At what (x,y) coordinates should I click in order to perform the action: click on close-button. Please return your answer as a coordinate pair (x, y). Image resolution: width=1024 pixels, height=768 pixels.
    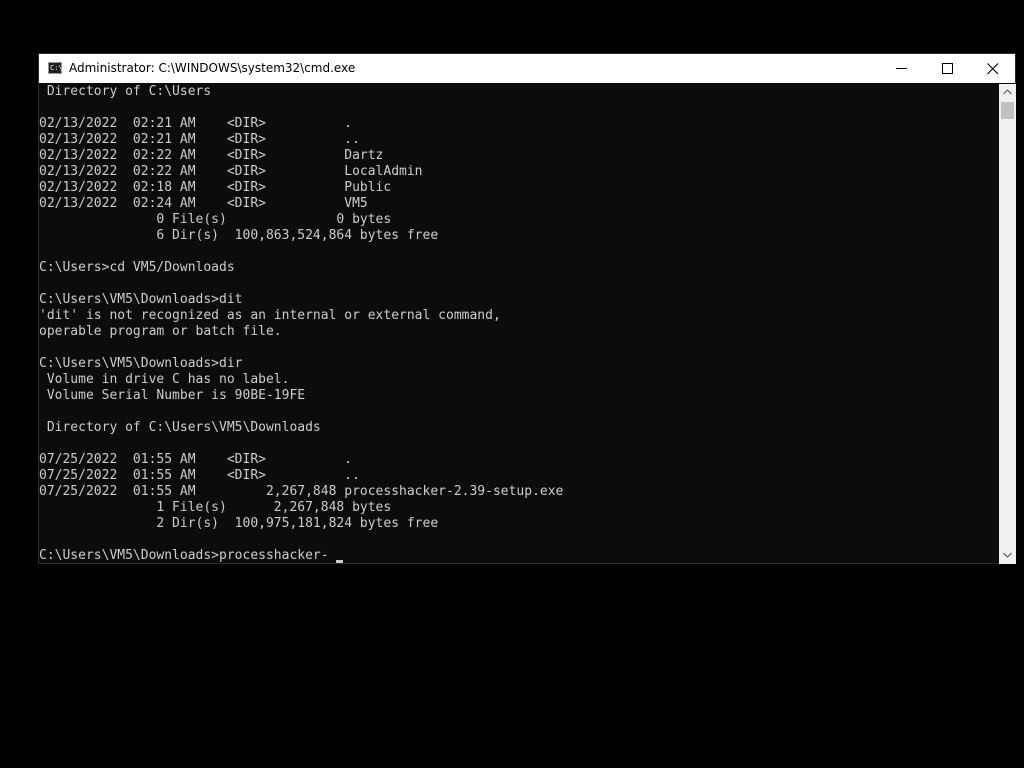
    Looking at the image, I should click on (993, 68).